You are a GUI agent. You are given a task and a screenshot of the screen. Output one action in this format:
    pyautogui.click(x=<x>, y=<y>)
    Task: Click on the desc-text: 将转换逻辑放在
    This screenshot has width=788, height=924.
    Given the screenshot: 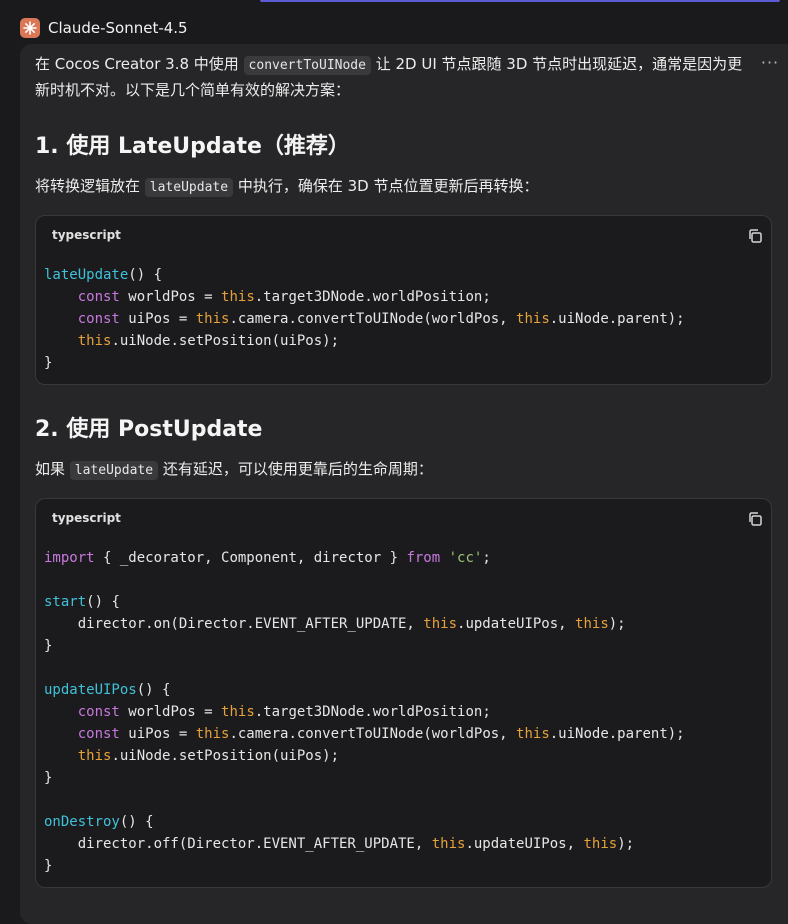 What is the action you would take?
    pyautogui.click(x=90, y=186)
    